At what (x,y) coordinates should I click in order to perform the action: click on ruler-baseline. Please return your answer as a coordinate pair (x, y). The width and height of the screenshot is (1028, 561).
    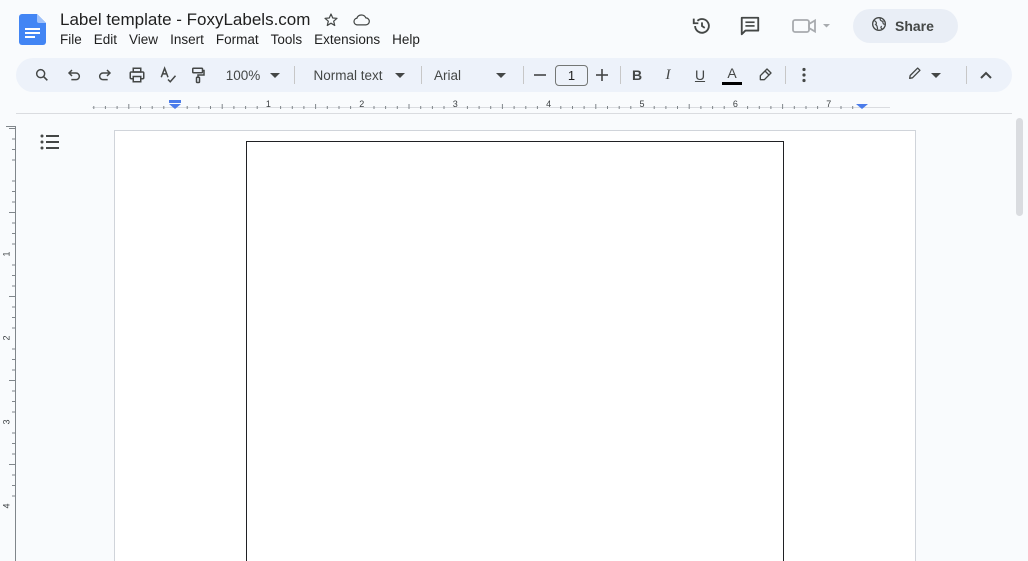
    Looking at the image, I should click on (15, 343).